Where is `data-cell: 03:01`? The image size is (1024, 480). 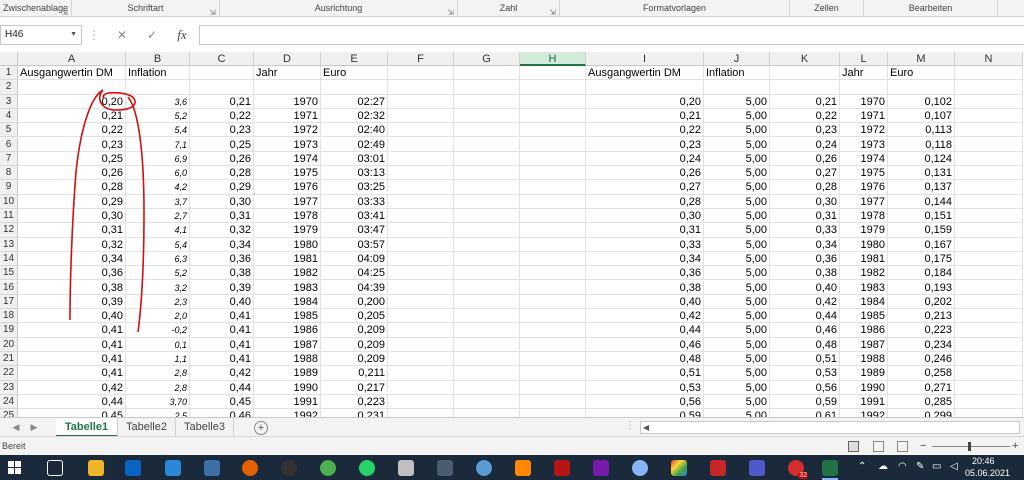
data-cell: 03:01 is located at coordinates (354, 159).